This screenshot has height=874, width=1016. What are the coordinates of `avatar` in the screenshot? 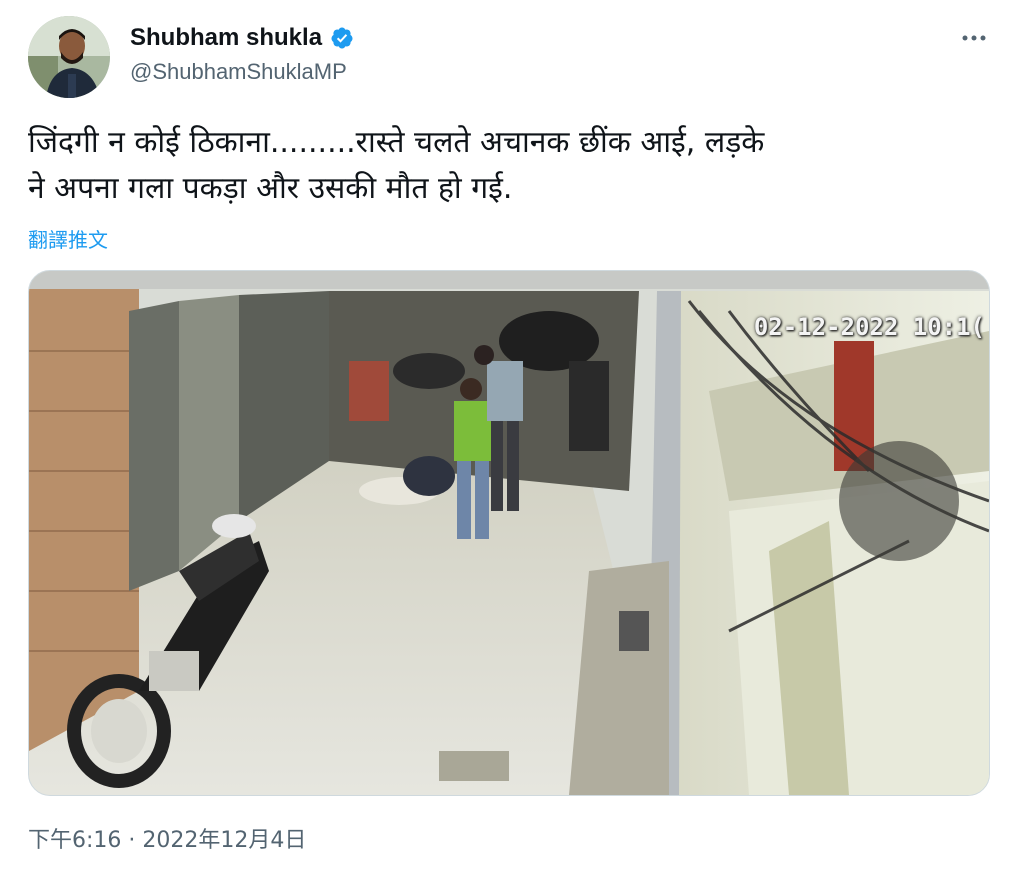 It's located at (69, 57).